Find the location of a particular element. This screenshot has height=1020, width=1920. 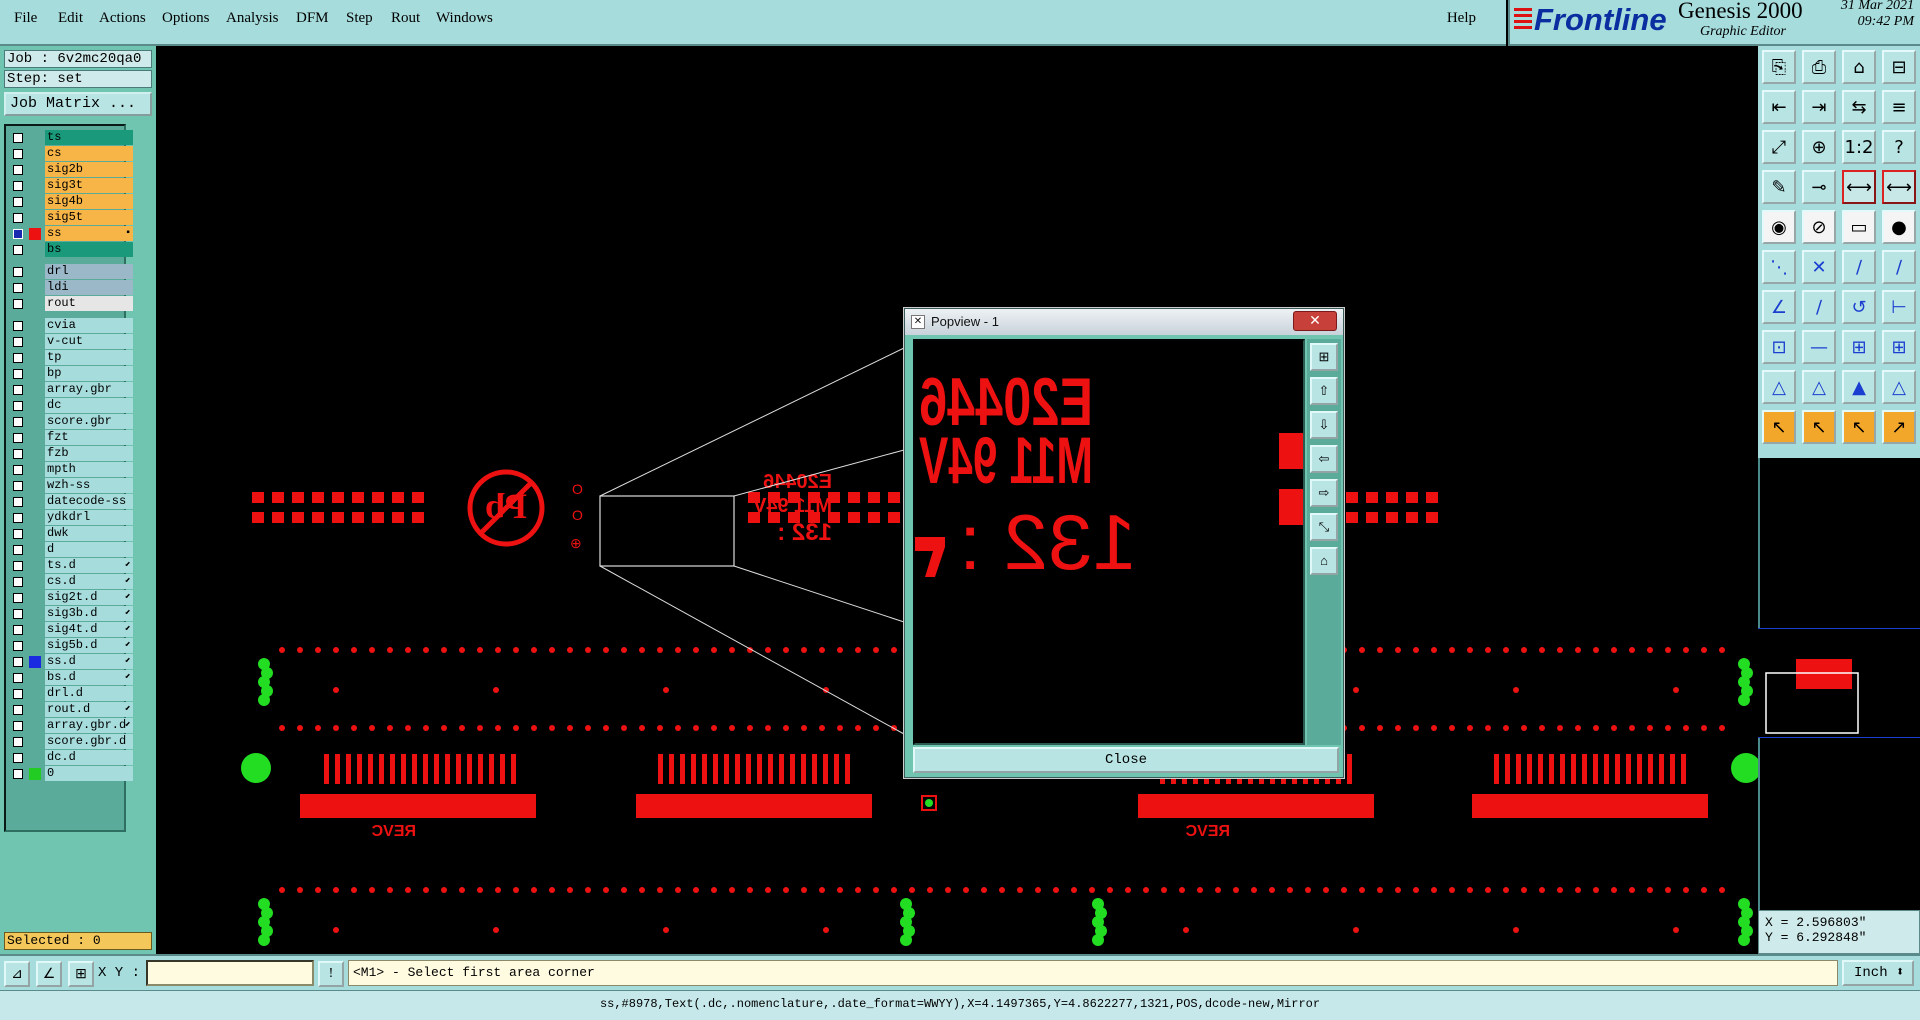

layer-row: array.gbr is located at coordinates (71, 390).